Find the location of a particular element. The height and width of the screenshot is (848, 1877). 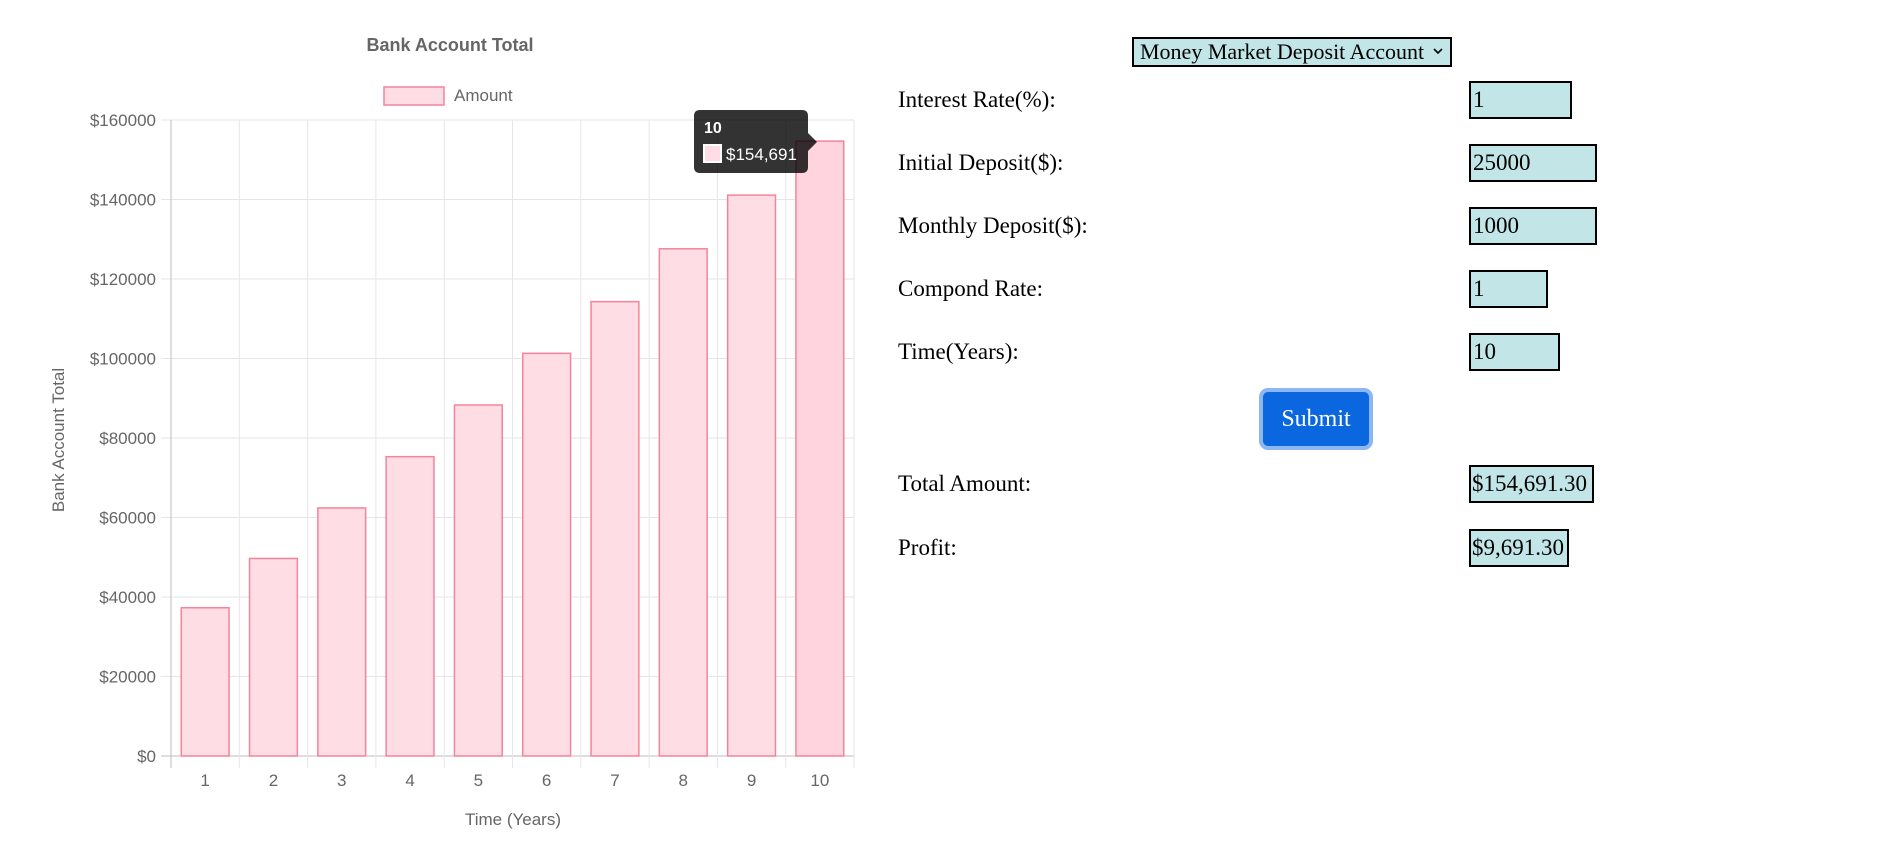

tooltip-swatch is located at coordinates (712, 153).